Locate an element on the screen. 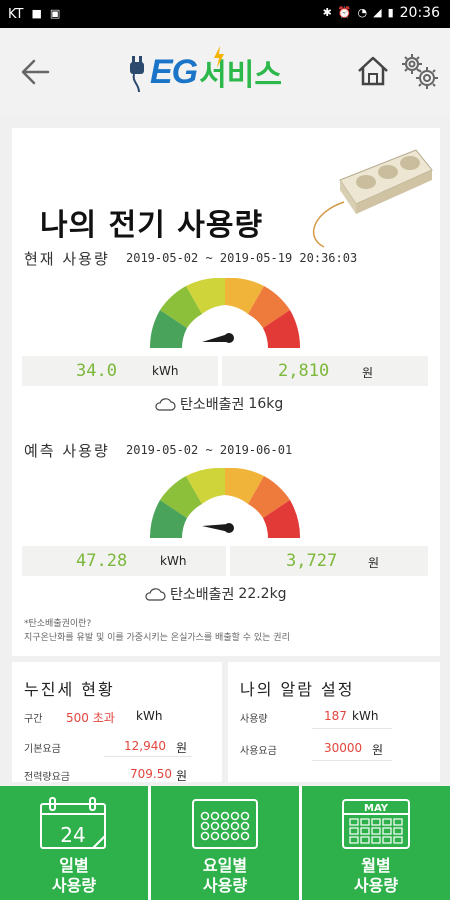 The width and height of the screenshot is (450, 900). forecast-won-box: 3,727 원 is located at coordinates (329, 561).